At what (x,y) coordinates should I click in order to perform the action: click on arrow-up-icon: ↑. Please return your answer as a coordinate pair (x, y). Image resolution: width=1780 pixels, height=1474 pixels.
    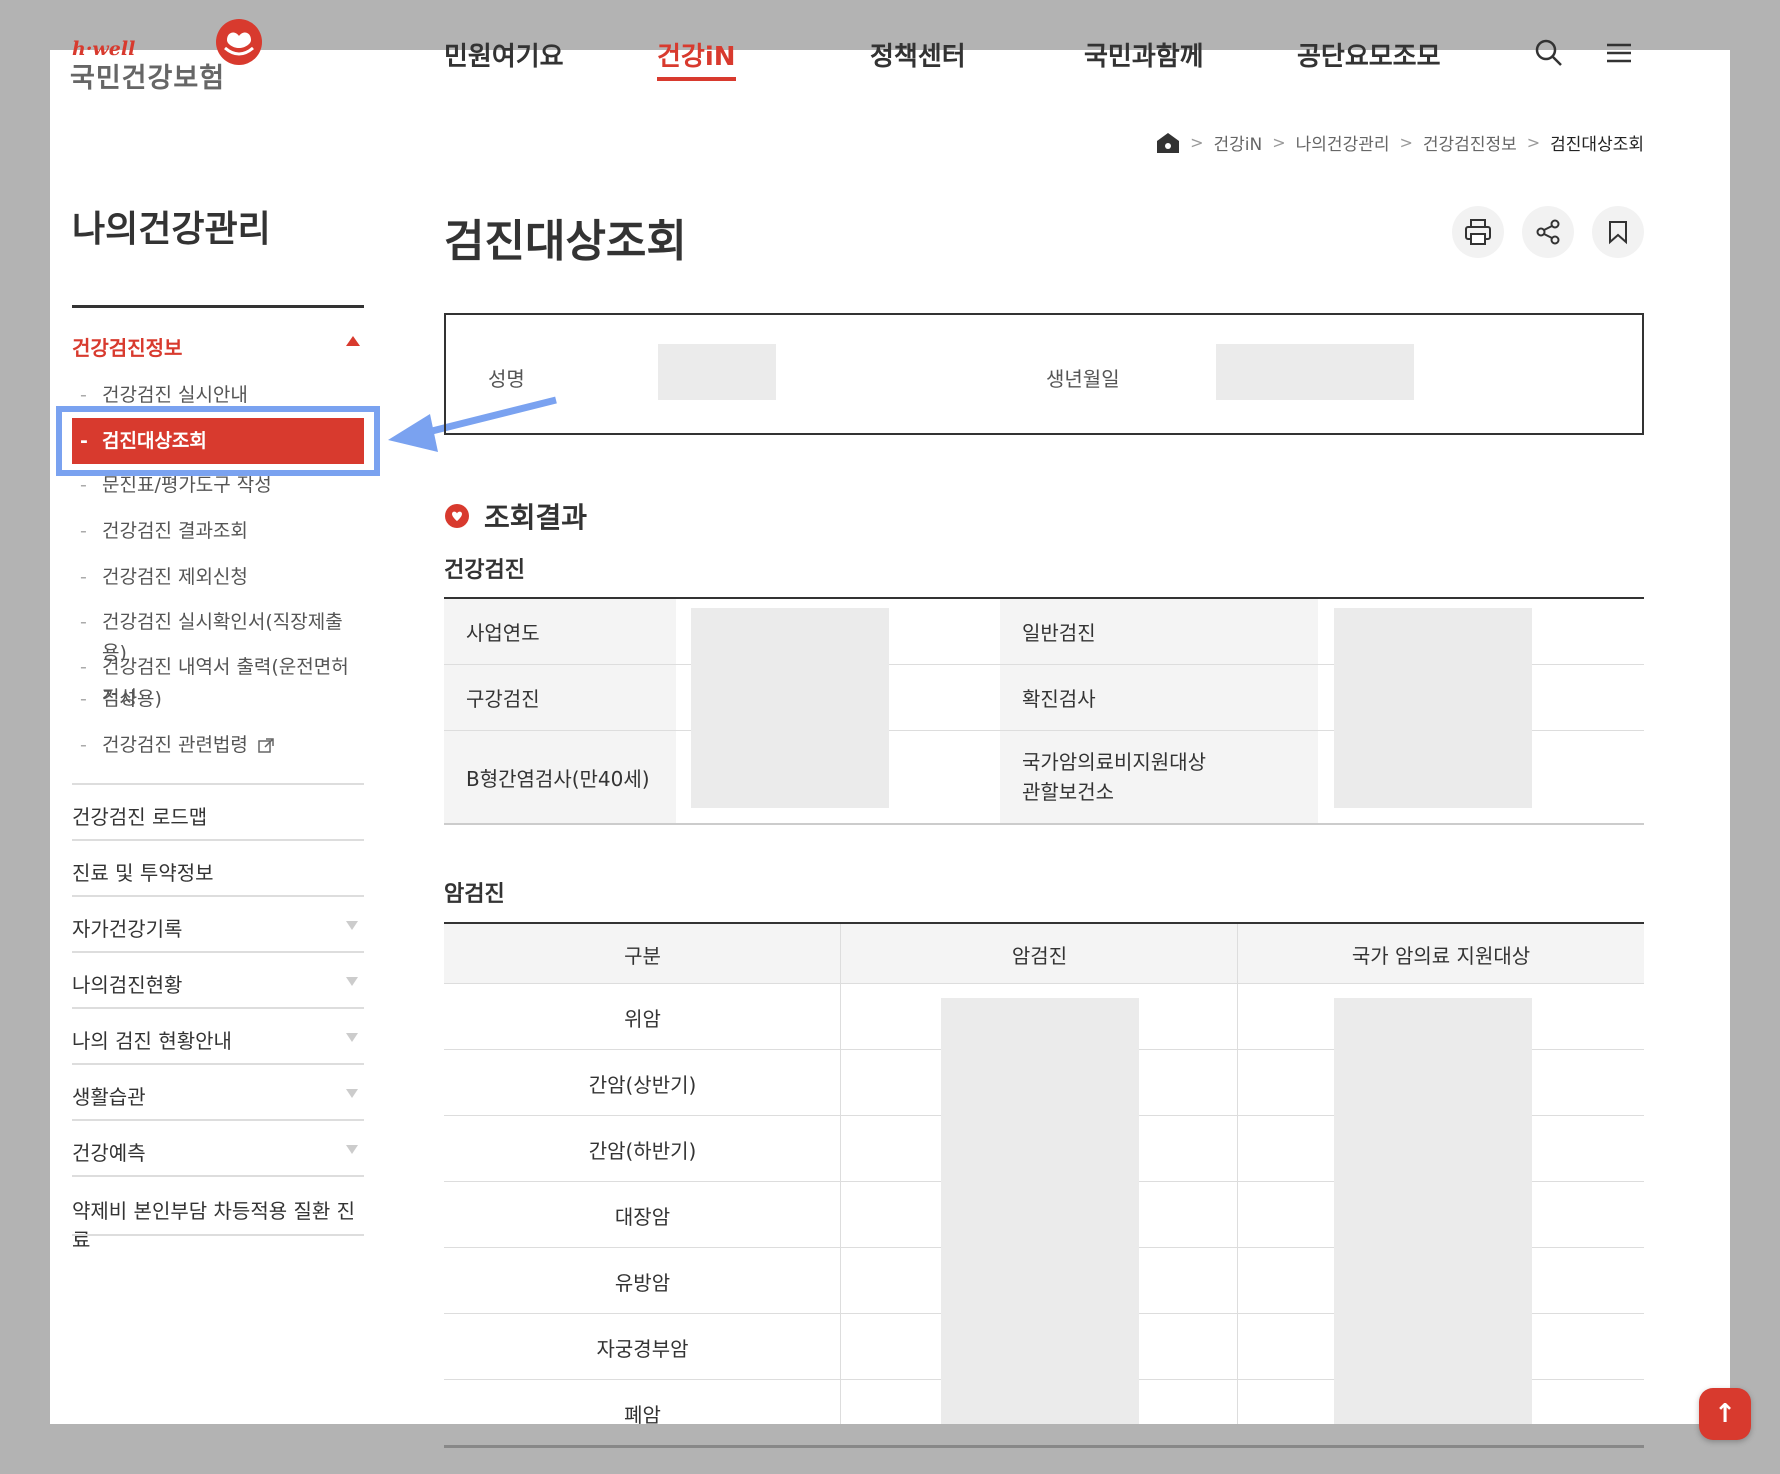
    Looking at the image, I should click on (1725, 1414).